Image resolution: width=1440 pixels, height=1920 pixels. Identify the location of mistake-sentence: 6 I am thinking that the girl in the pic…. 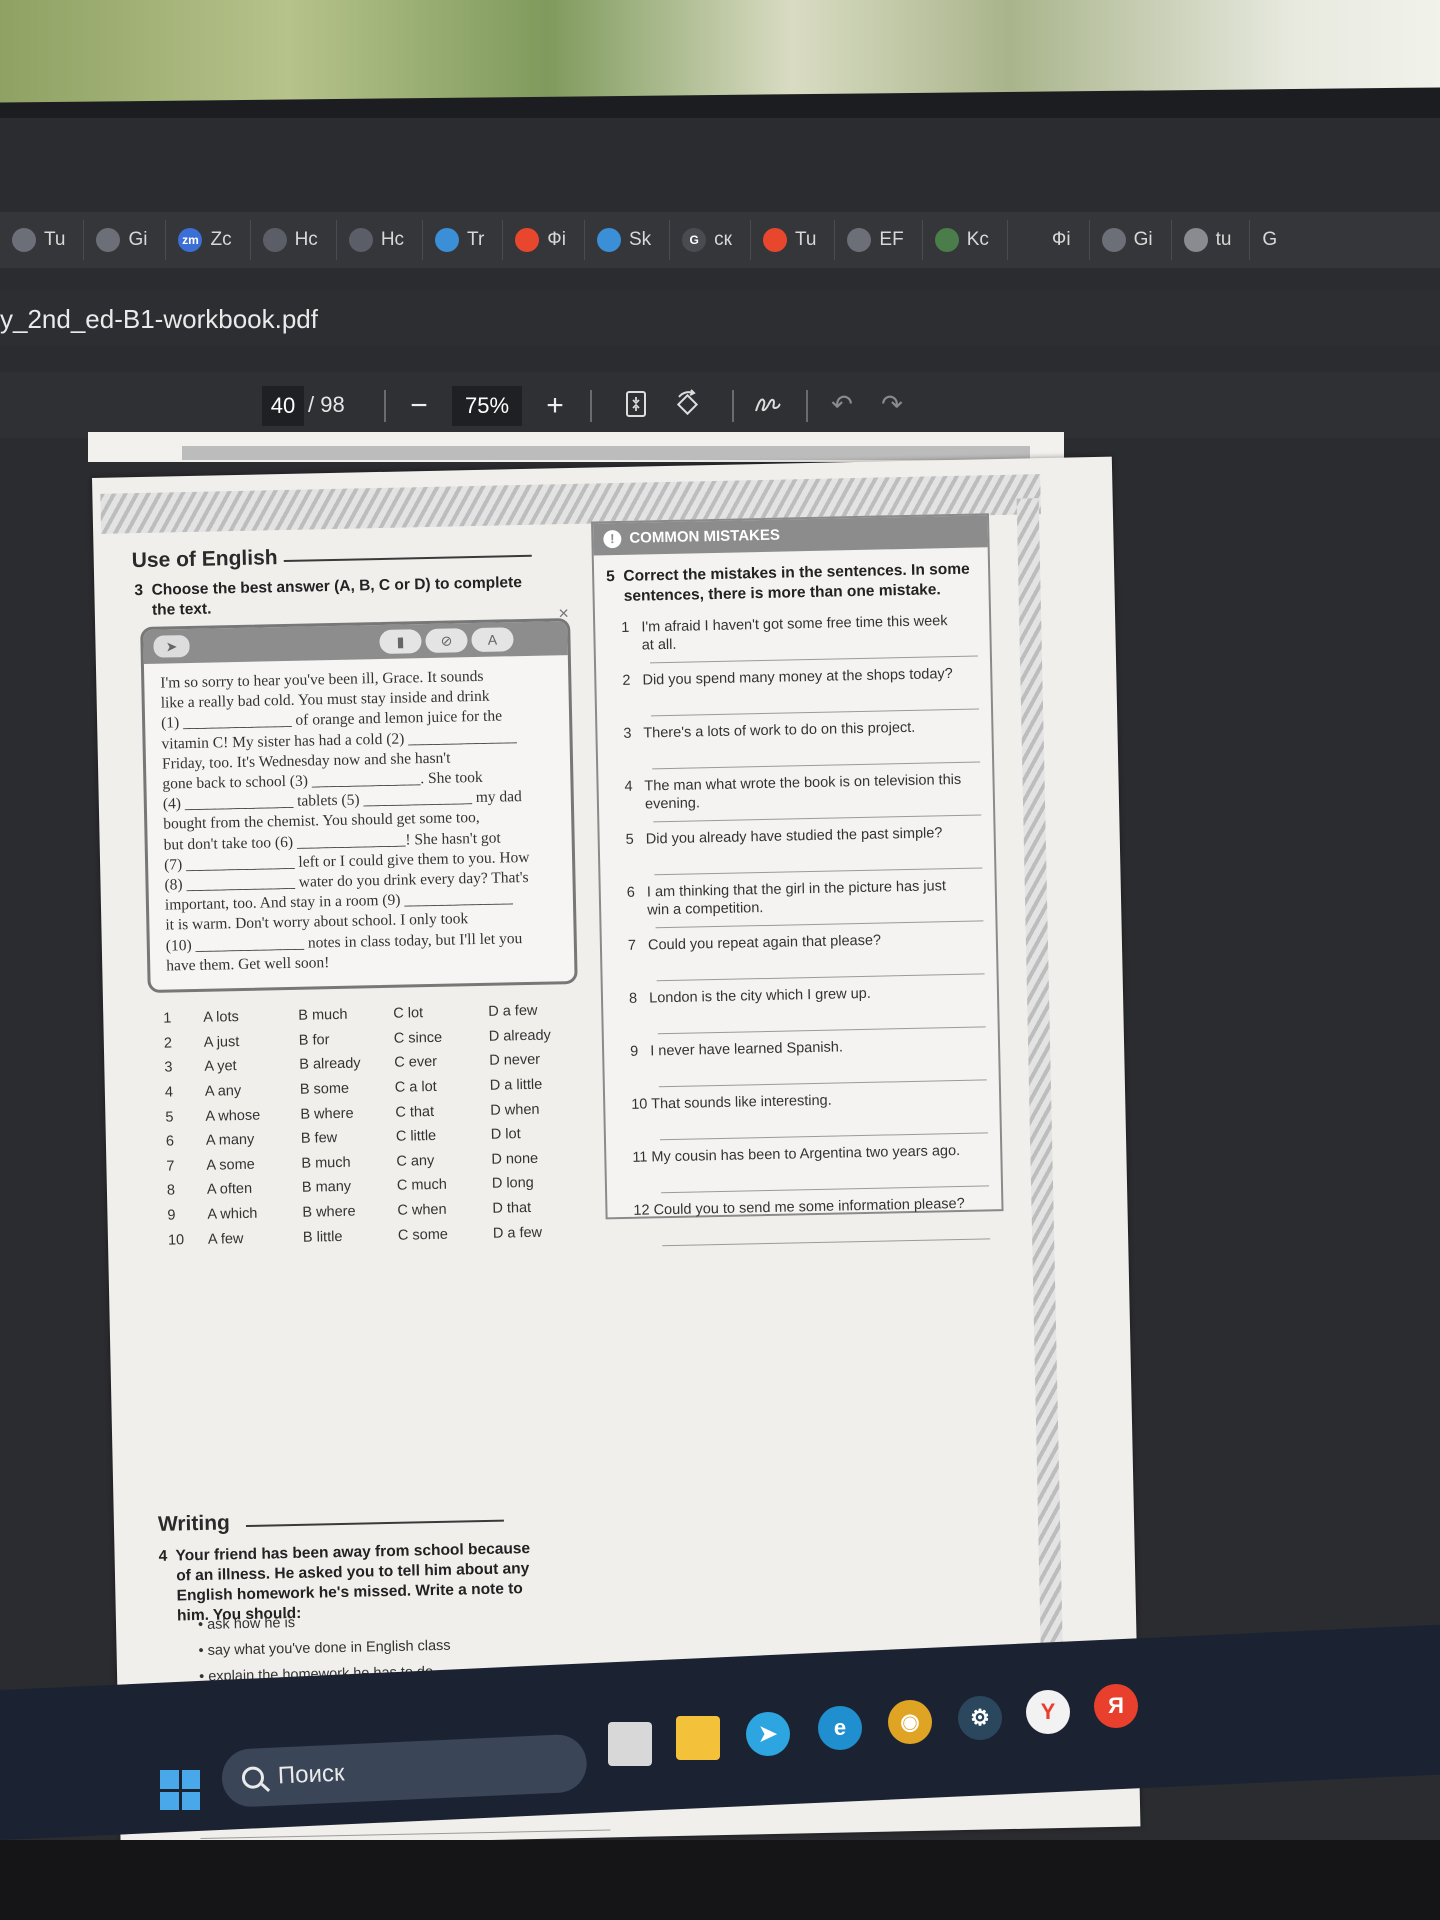
(807, 906).